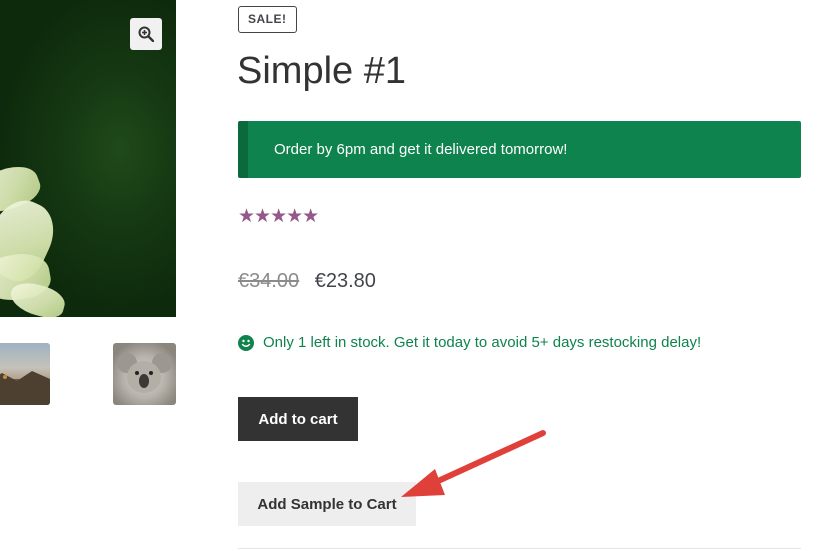 This screenshot has height=551, width=835. Describe the element at coordinates (88, 158) in the screenshot. I see `product-main-image` at that location.